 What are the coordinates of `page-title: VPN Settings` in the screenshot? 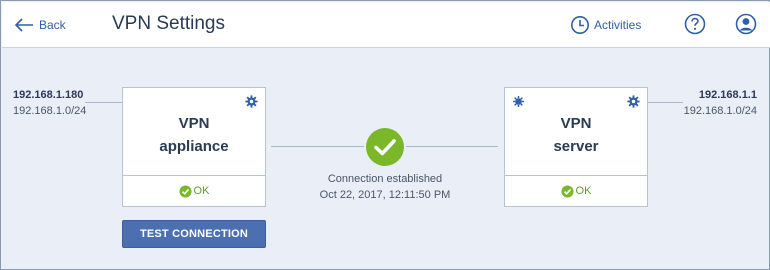 It's located at (168, 23).